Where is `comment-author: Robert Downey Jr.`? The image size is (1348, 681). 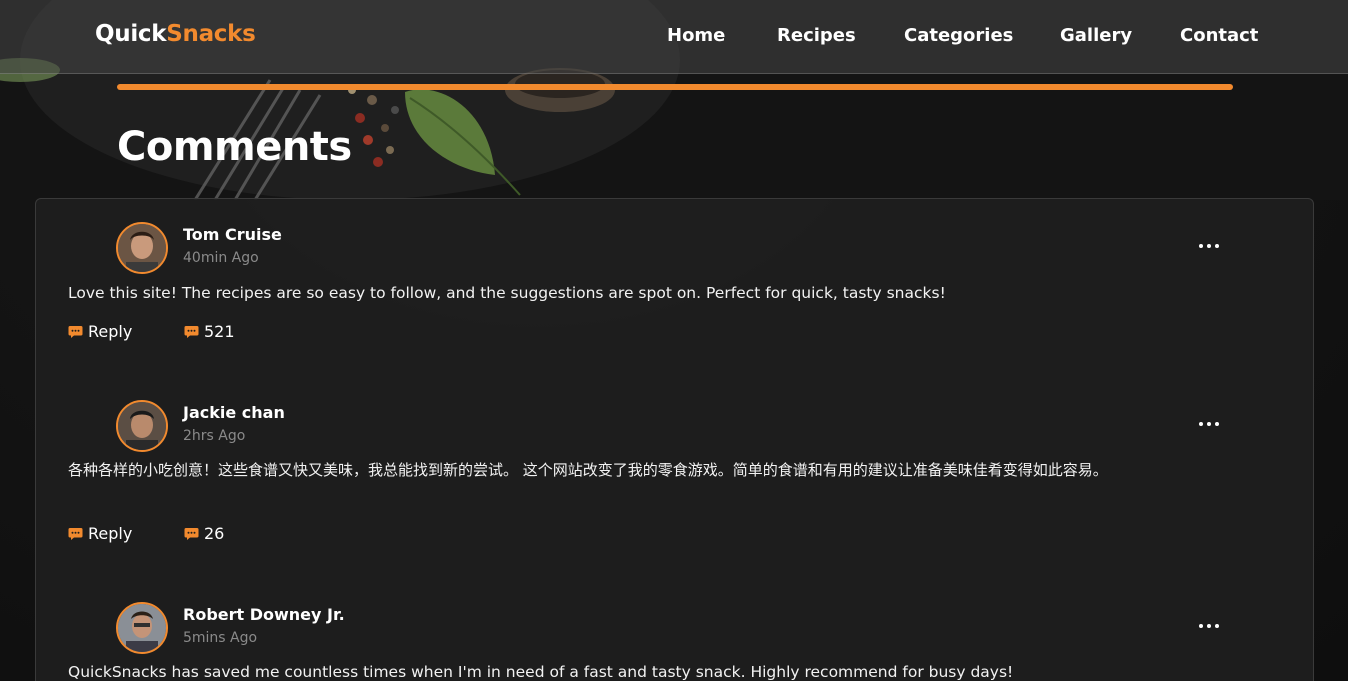 comment-author: Robert Downey Jr. is located at coordinates (264, 614).